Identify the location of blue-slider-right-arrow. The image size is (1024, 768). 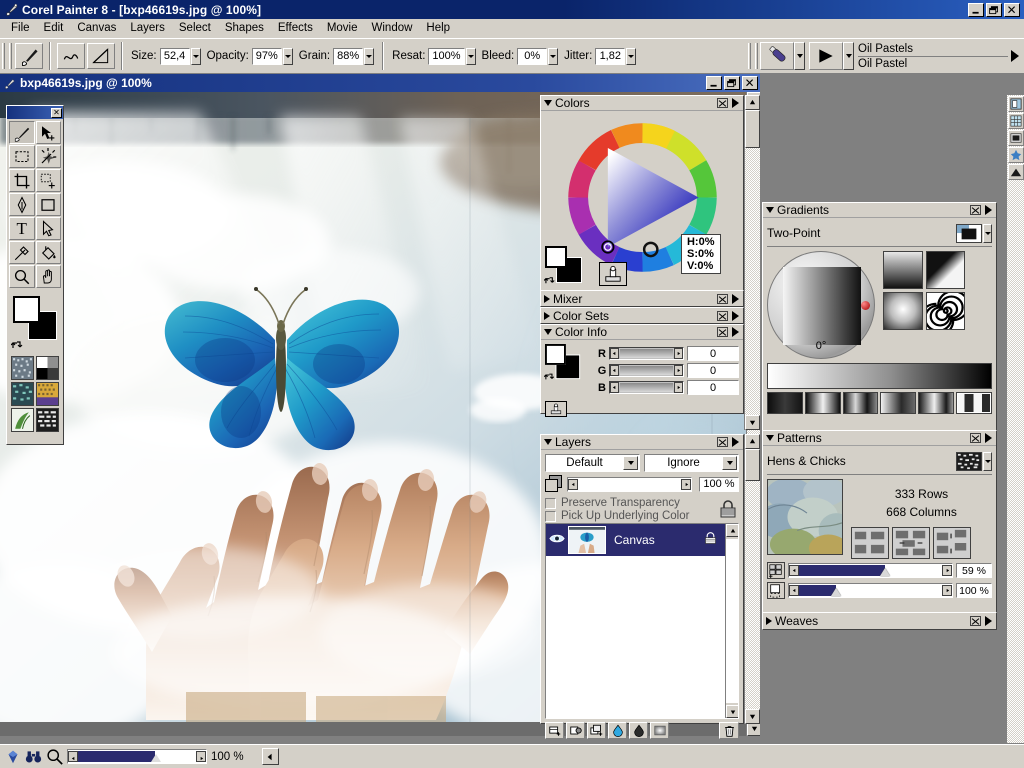
(678, 387).